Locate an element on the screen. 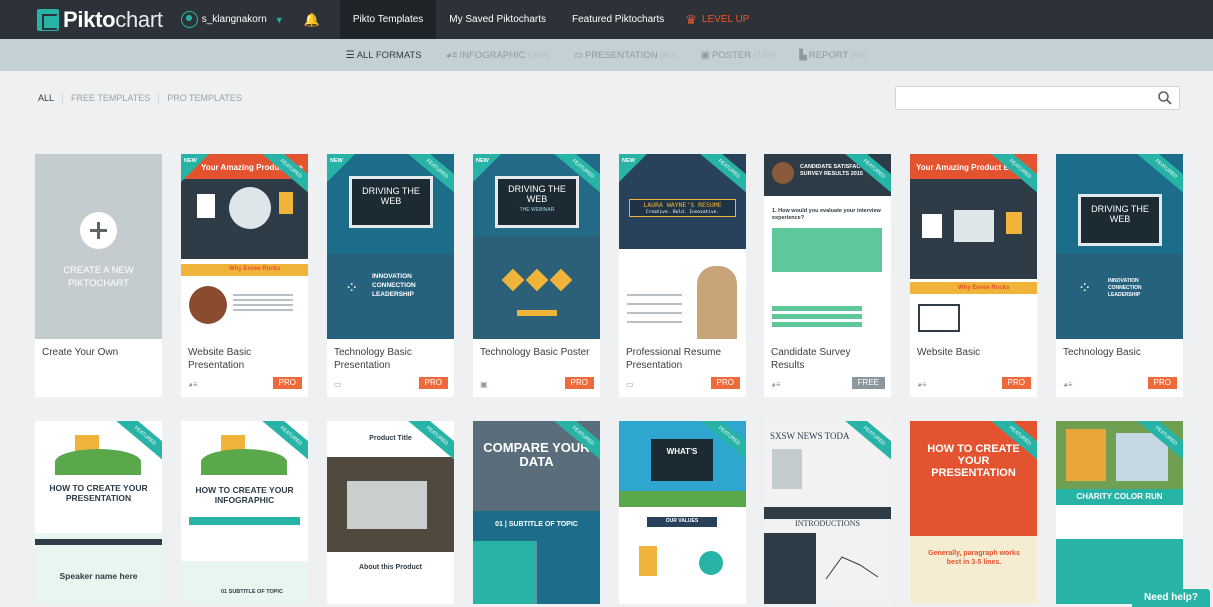 The image size is (1213, 607). thumb-title: HOW TO CREATE YOUR INFOGRAPHIC is located at coordinates (244, 495).